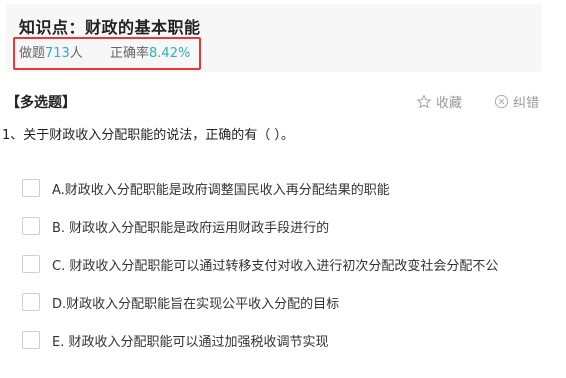 This screenshot has width=566, height=378. I want to click on option-d-text: D.财政收入分配职能旨在实现公平收入分配的目标, so click(196, 304).